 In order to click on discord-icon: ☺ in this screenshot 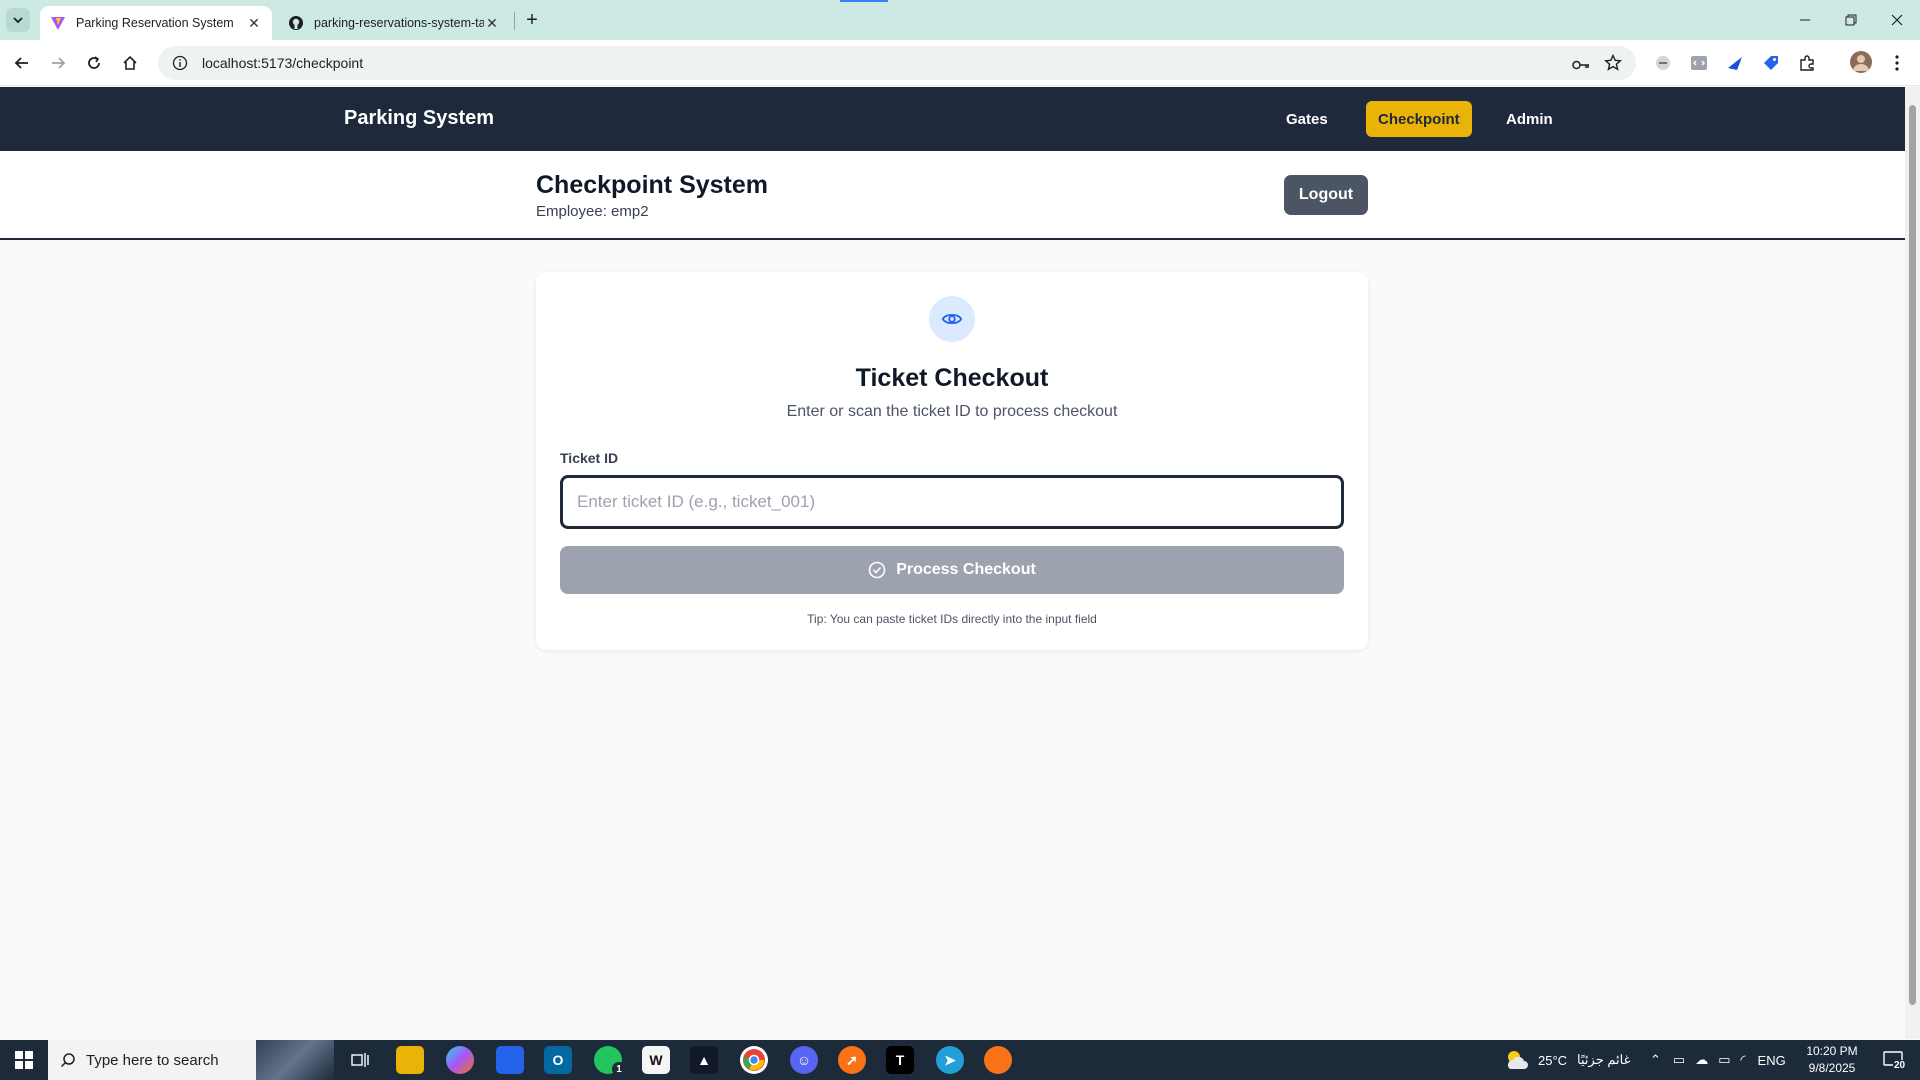, I will do `click(804, 1060)`.